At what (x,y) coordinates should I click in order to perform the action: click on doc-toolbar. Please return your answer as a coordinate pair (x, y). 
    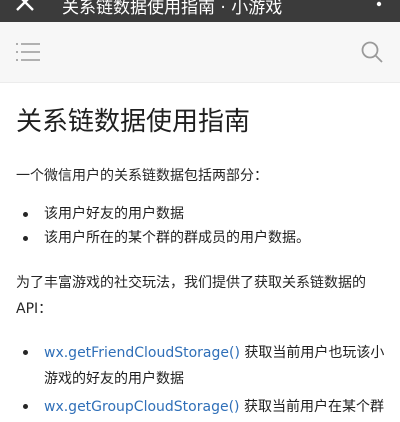
    Looking at the image, I should click on (200, 52).